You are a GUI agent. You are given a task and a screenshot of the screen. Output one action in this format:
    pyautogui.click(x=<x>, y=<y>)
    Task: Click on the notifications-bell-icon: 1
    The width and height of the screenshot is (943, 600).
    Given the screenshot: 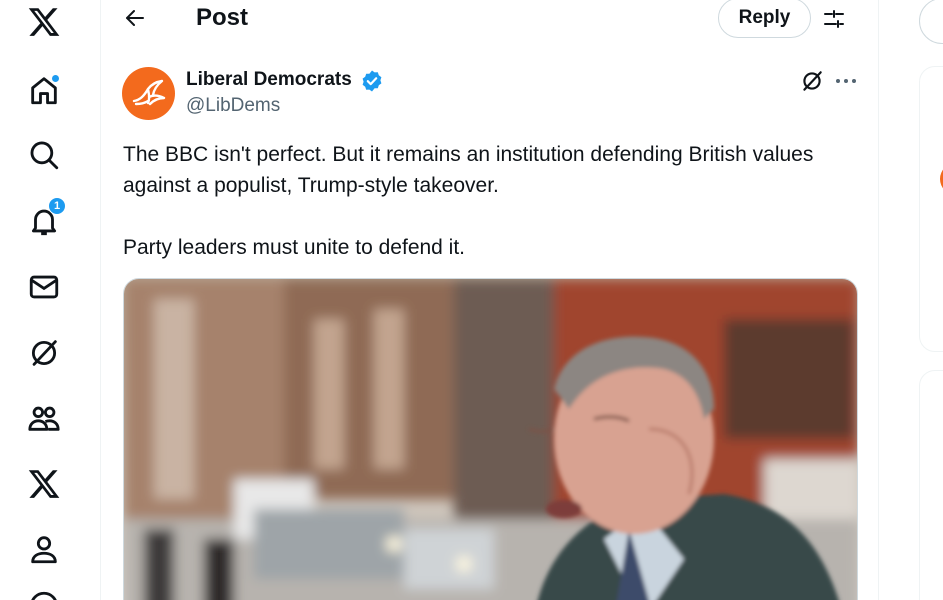 What is the action you would take?
    pyautogui.click(x=44, y=220)
    